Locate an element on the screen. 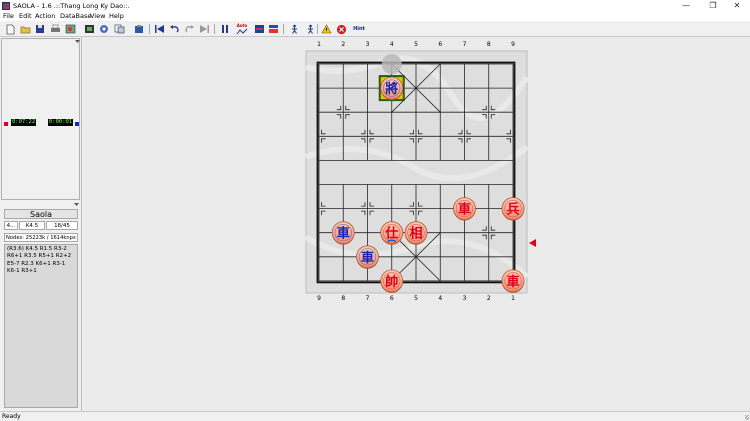 This screenshot has width=750, height=421. menu-file: File is located at coordinates (8, 16).